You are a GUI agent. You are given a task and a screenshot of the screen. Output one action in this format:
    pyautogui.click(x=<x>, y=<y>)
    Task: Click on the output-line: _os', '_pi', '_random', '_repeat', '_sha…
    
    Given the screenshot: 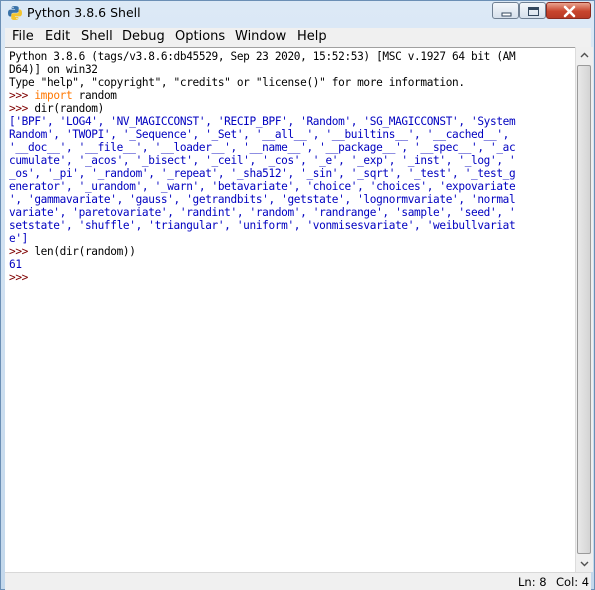 What is the action you would take?
    pyautogui.click(x=262, y=173)
    